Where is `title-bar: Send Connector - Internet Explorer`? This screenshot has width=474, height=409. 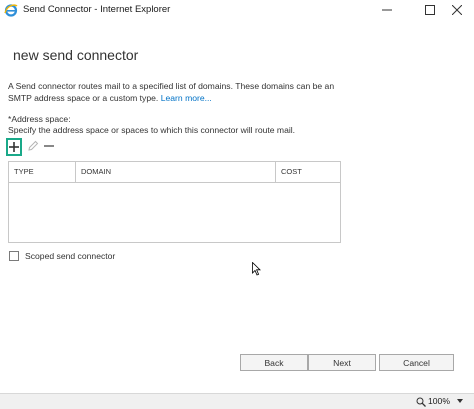 title-bar: Send Connector - Internet Explorer is located at coordinates (237, 10).